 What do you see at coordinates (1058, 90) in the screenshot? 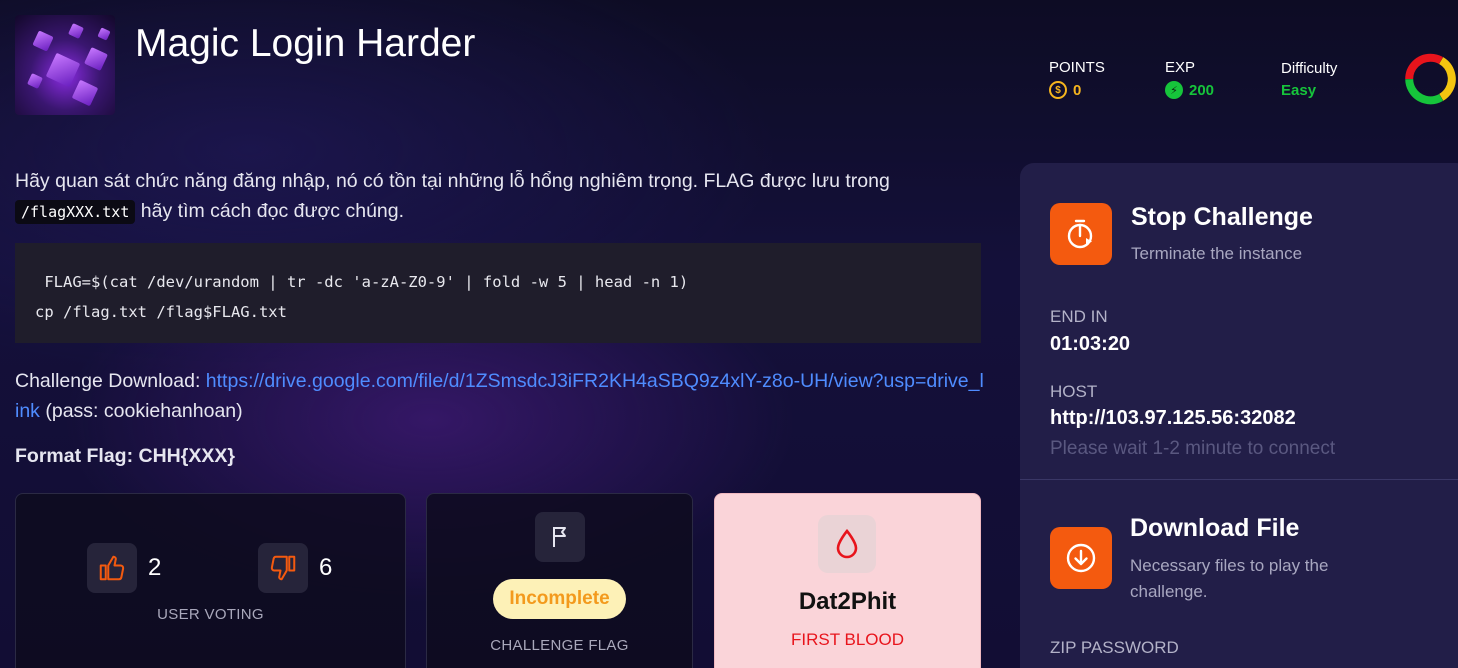
I see `coin-icon: $` at bounding box center [1058, 90].